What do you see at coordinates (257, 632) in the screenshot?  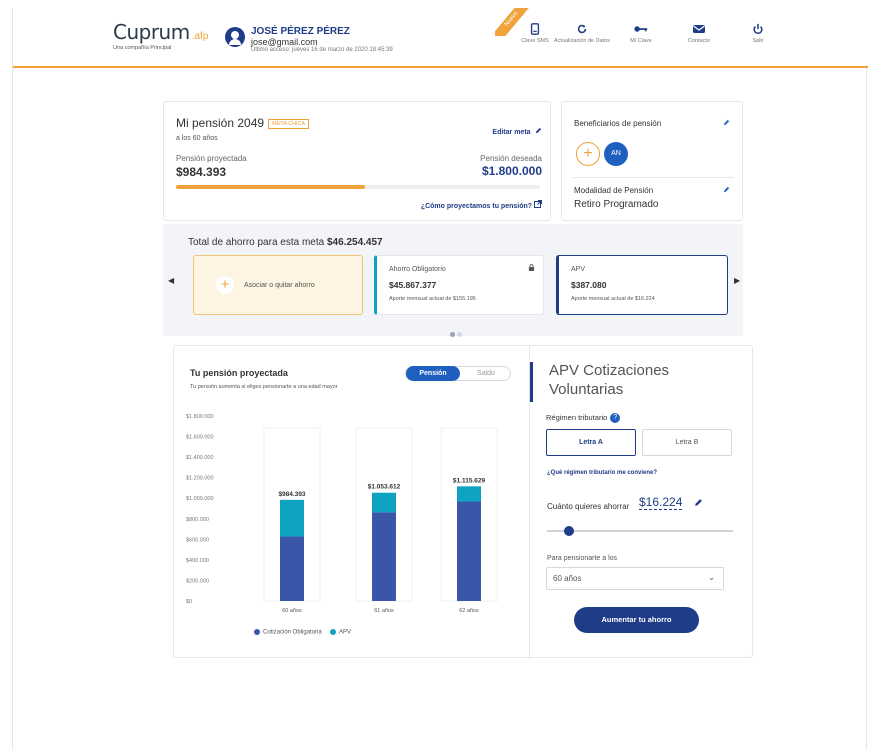 I see `legend-dot-obligatoria` at bounding box center [257, 632].